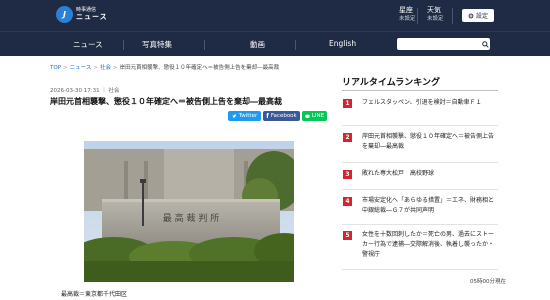 This screenshot has height=300, width=550. I want to click on ranking-item-text: 市場安定化へ「あらゆる措置」＝エネ、財務相と中銀総裁―Ｇ７が共同声明, so click(428, 205).